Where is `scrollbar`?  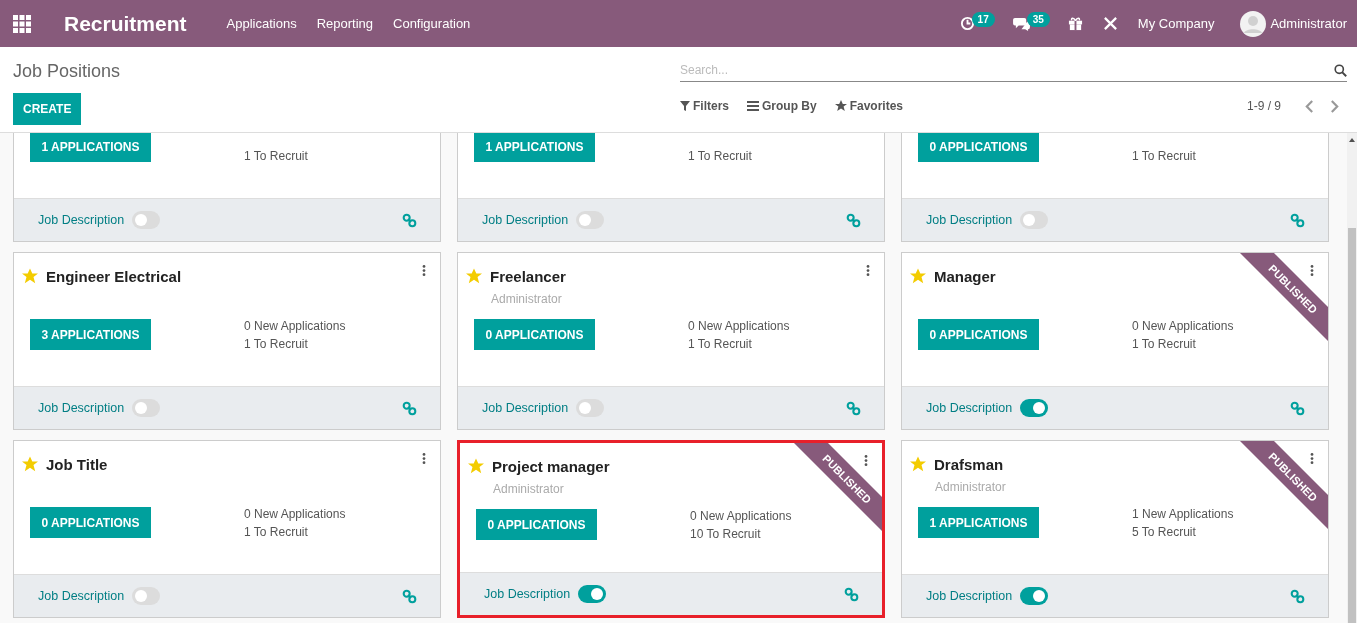
scrollbar is located at coordinates (1352, 378).